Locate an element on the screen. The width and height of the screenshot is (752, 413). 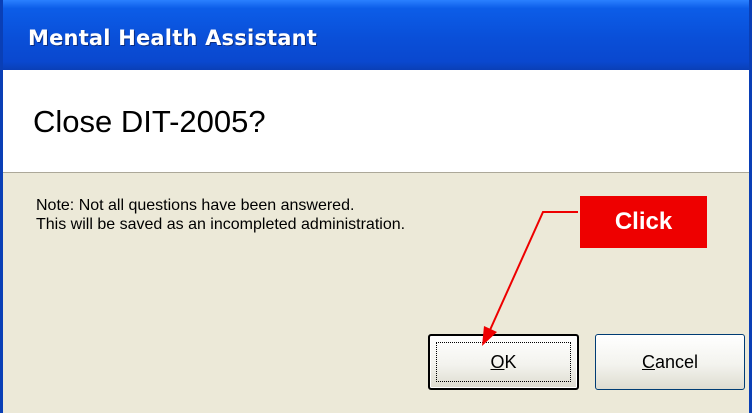
ok-button: OK is located at coordinates (503, 362).